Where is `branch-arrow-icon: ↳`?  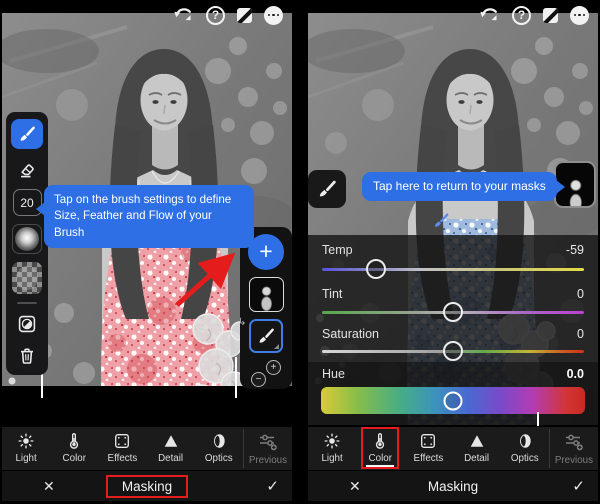 branch-arrow-icon: ↳ is located at coordinates (242, 322).